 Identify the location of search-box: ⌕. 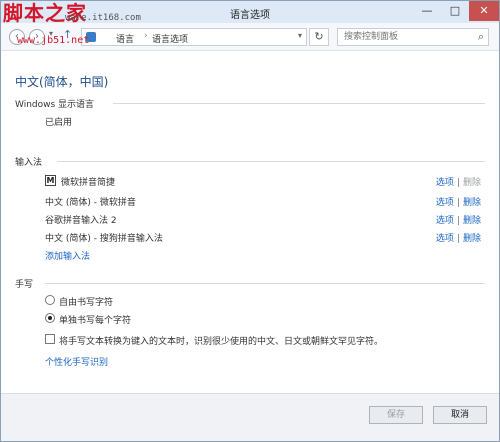
(413, 37).